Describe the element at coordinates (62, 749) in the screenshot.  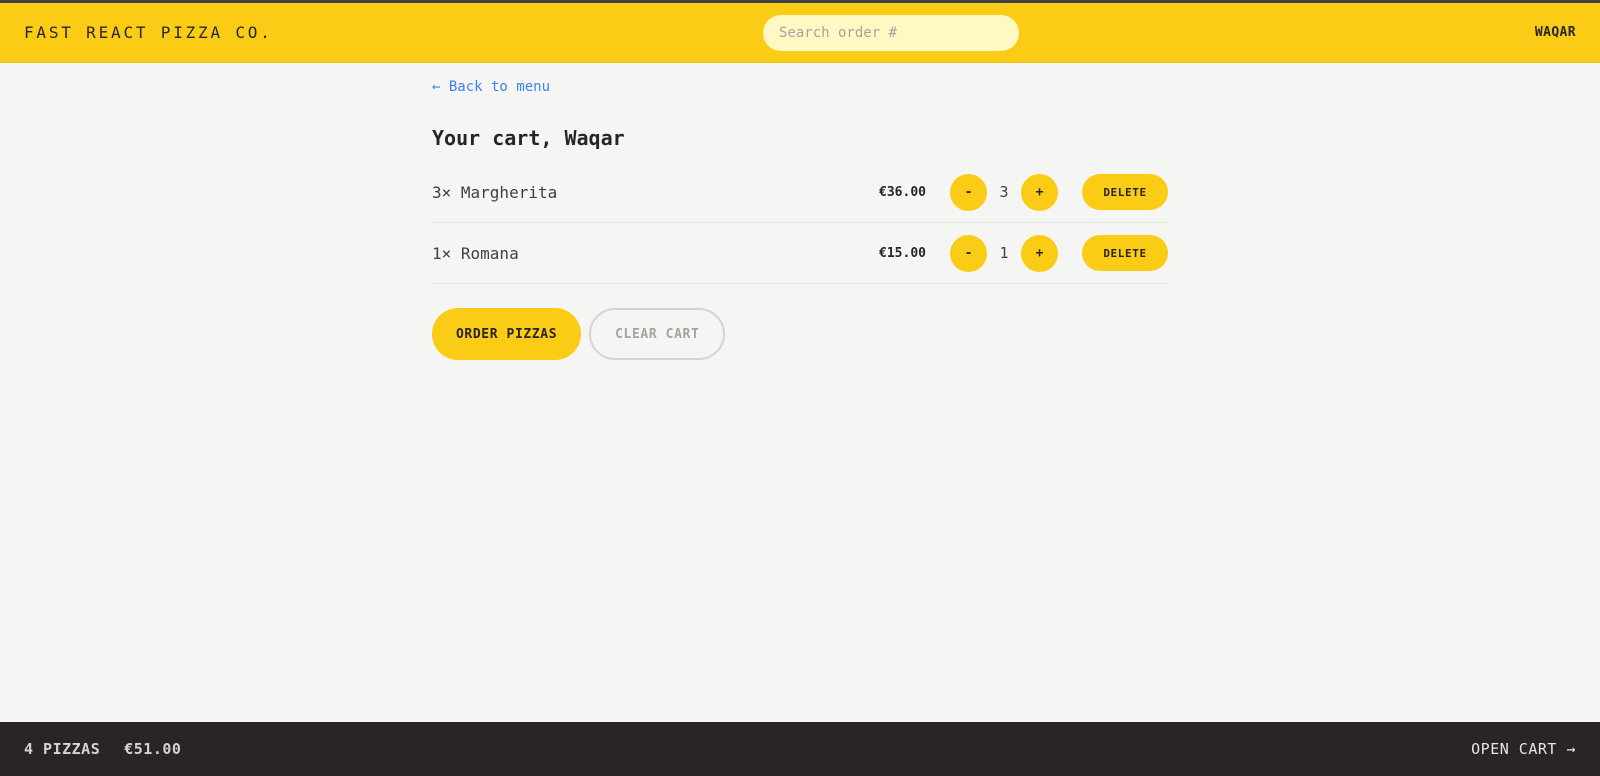
I see `pizza-count: 4 PIZZAS` at that location.